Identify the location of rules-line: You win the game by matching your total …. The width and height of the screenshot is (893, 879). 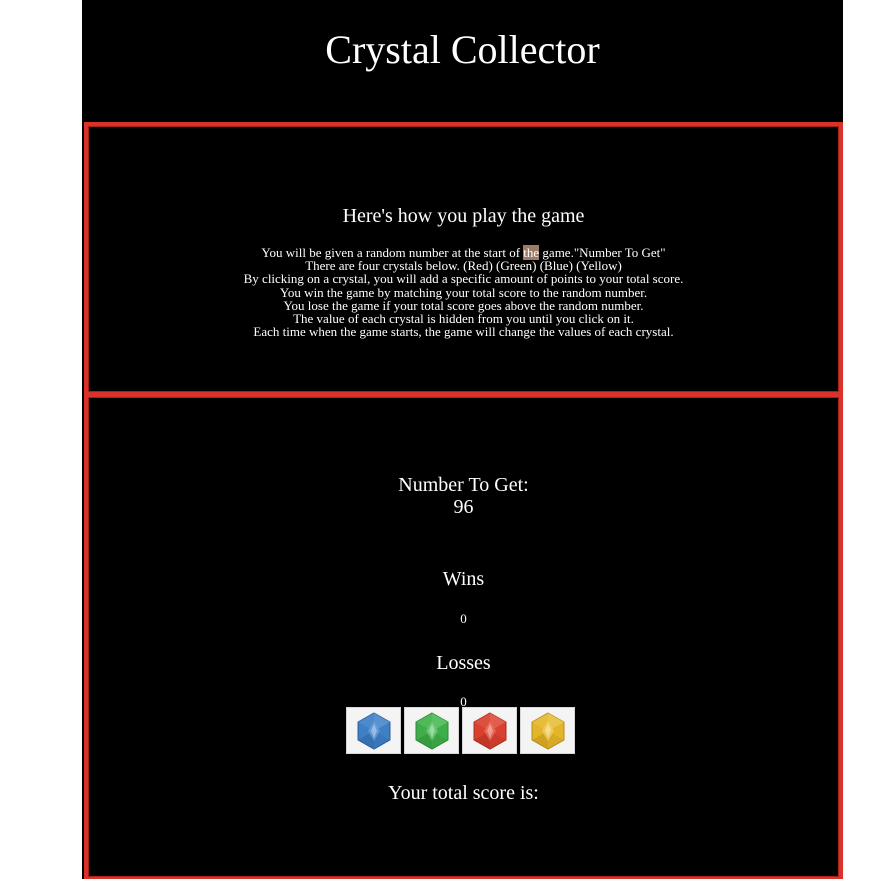
(463, 292).